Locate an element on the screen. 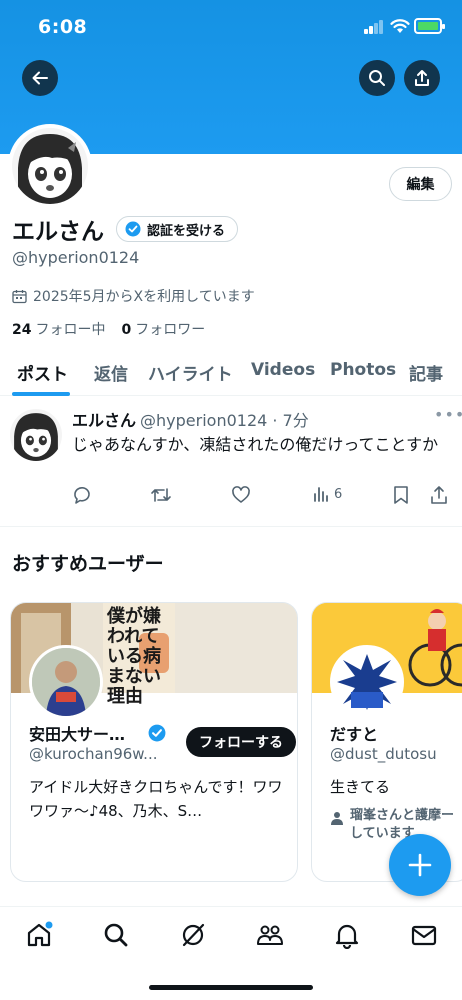  wifi-icon is located at coordinates (400, 26).